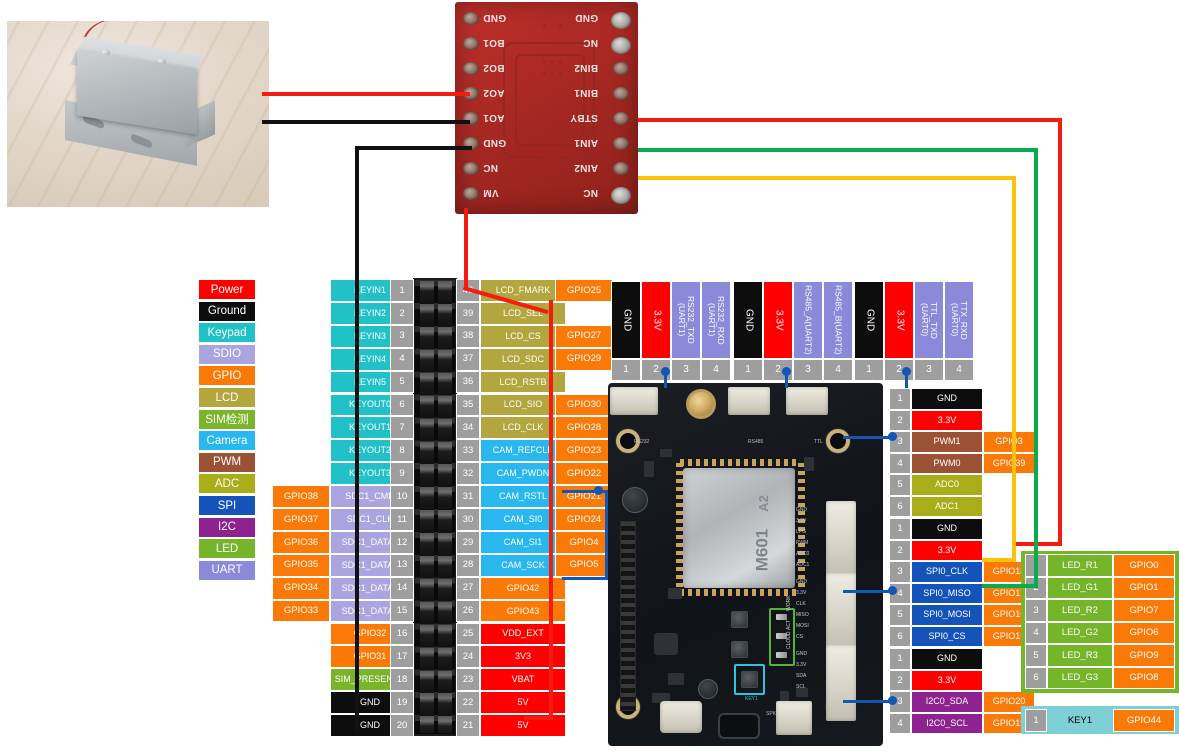  I want to click on callout-pwm-line, so click(868, 437).